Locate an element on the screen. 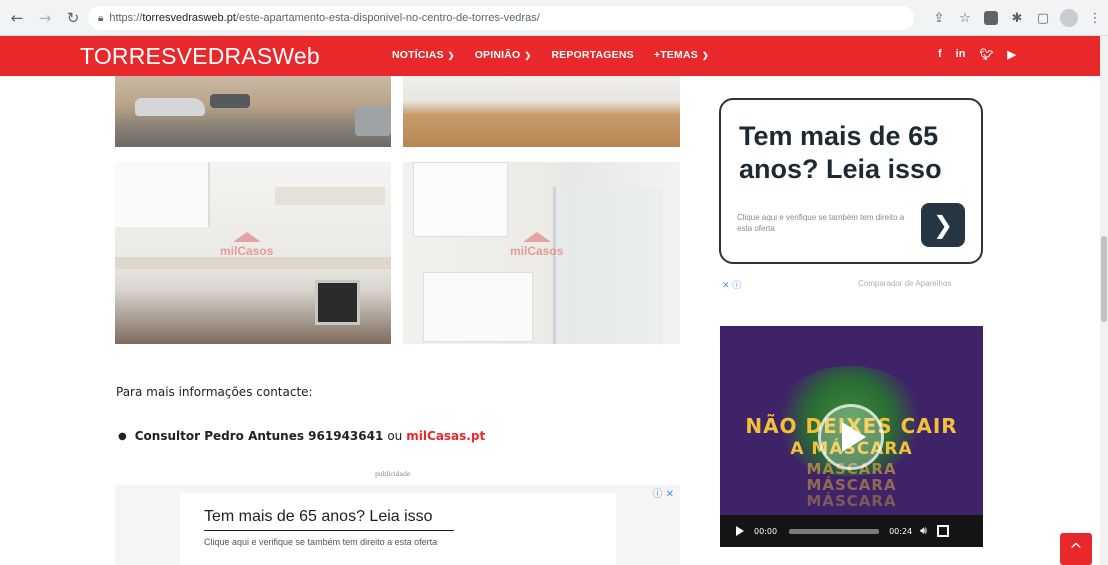 Image resolution: width=1108 pixels, height=565 pixels. fullscreen-icon is located at coordinates (943, 531).